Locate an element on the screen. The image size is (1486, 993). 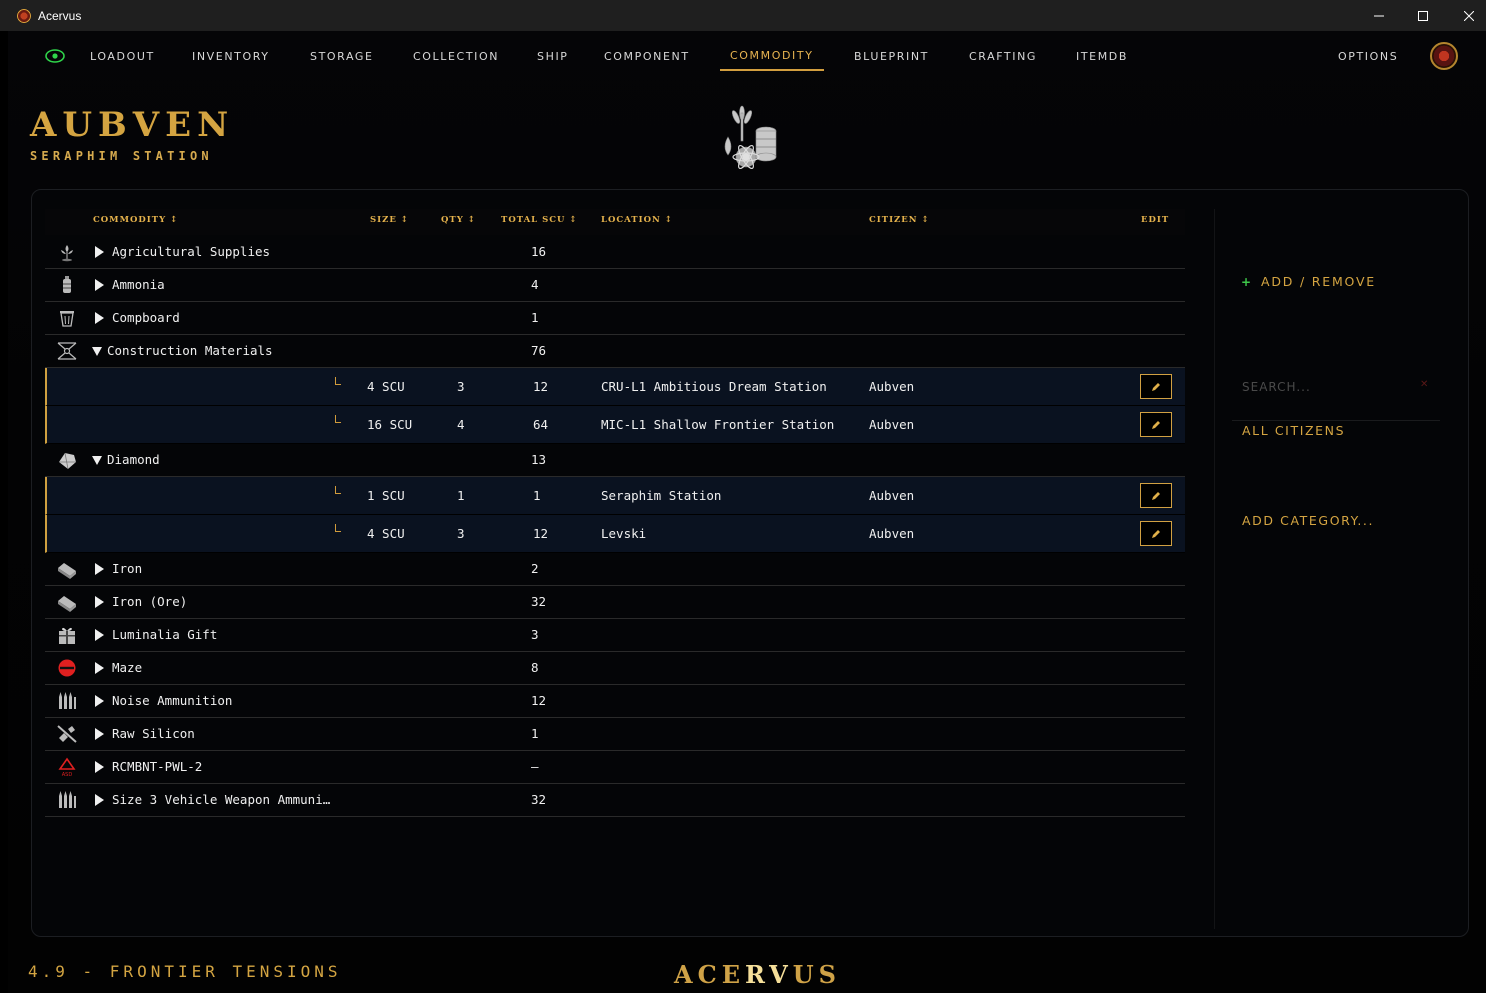
minimize-icon is located at coordinates (1379, 15).